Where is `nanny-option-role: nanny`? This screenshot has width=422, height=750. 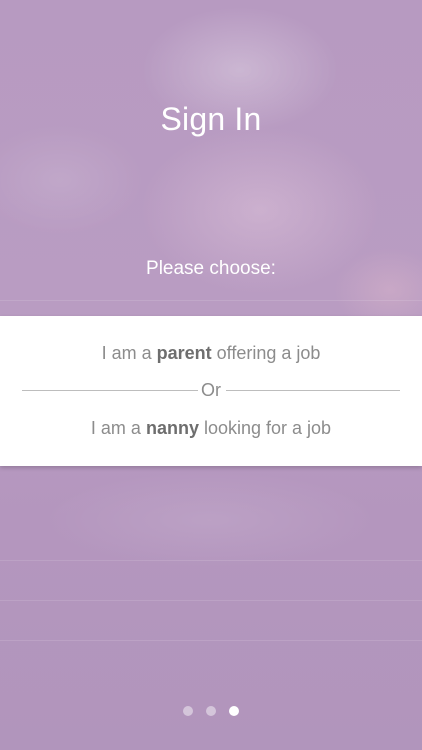 nanny-option-role: nanny is located at coordinates (172, 428).